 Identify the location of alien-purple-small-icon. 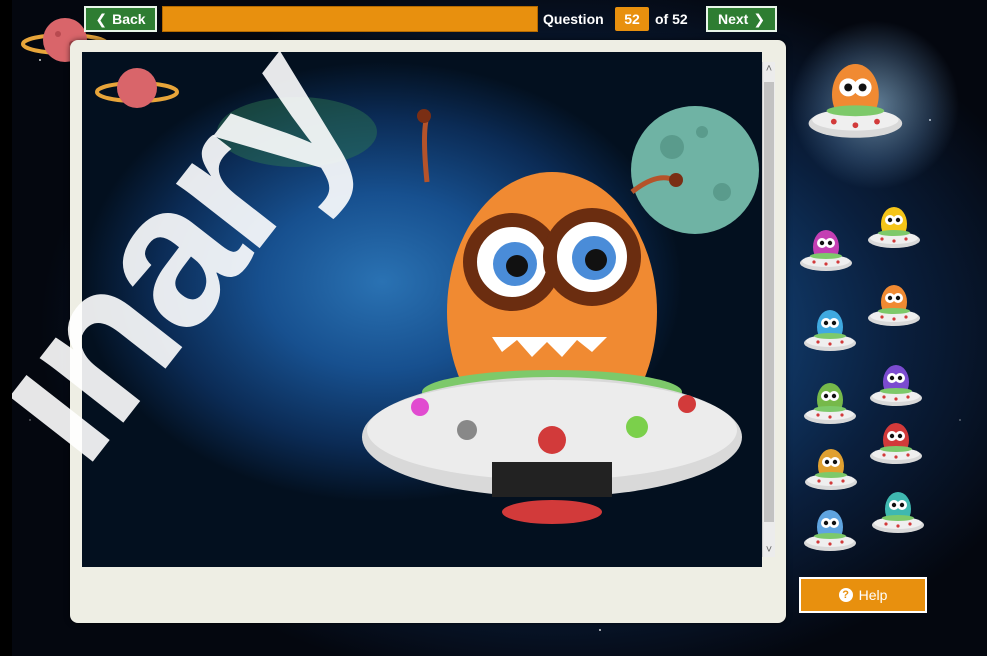
(896, 390).